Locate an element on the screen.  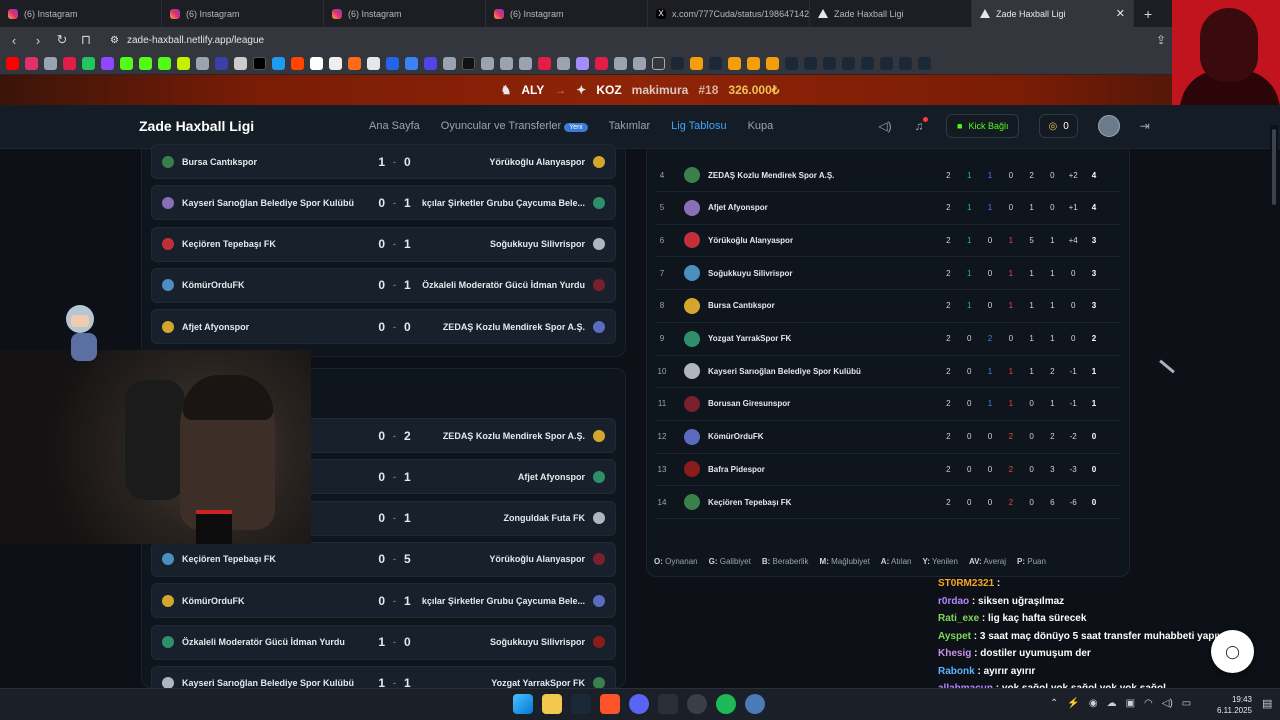
site-settings-icon: ⚙ is located at coordinates (114, 40).